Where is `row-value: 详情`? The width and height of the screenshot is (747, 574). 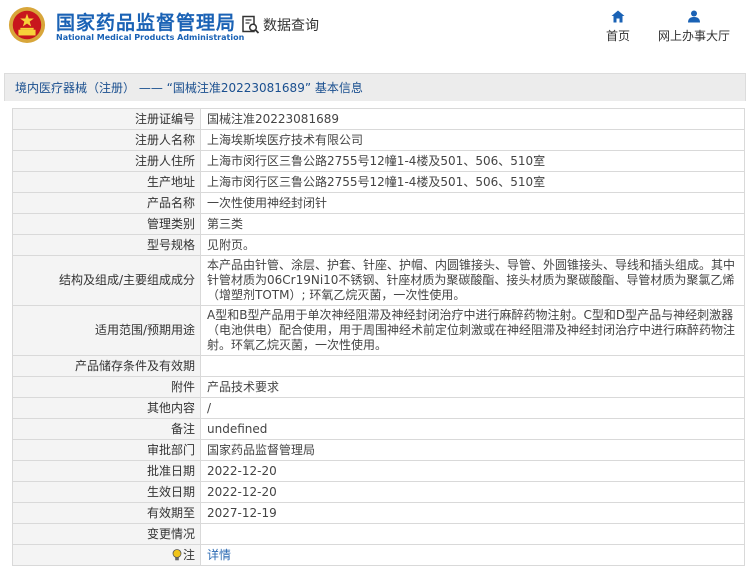 row-value: 详情 is located at coordinates (472, 555).